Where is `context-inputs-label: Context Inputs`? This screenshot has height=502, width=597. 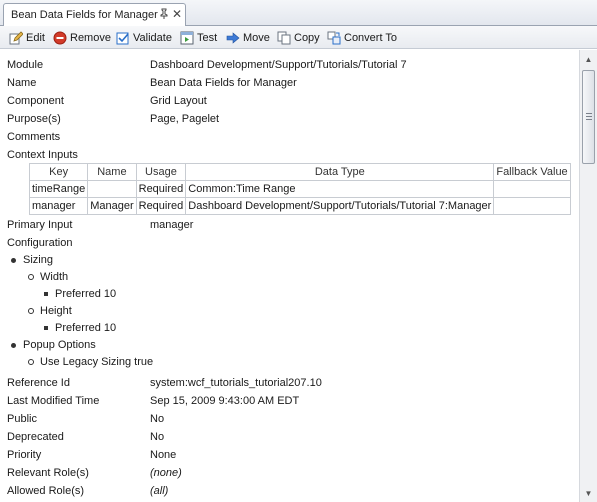 context-inputs-label: Context Inputs is located at coordinates (42, 155).